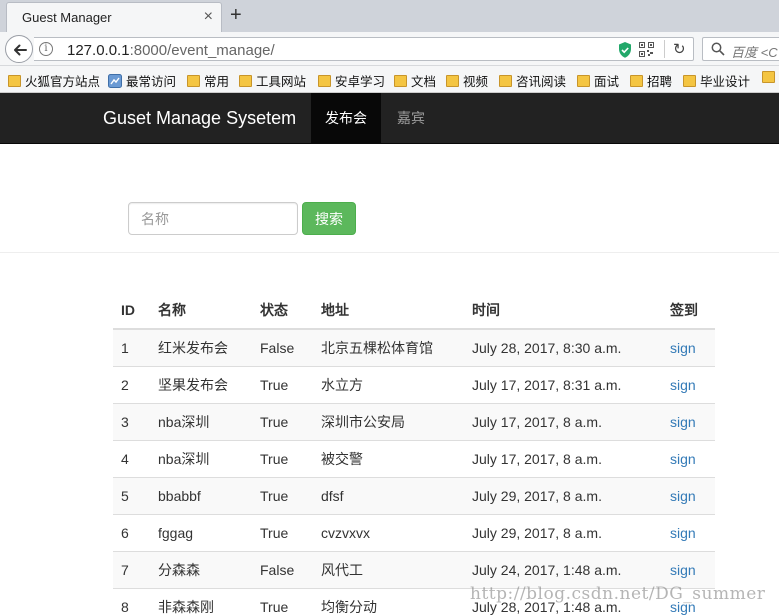 Image resolution: width=779 pixels, height=615 pixels. I want to click on bookmark-item: 招聘, so click(651, 80).